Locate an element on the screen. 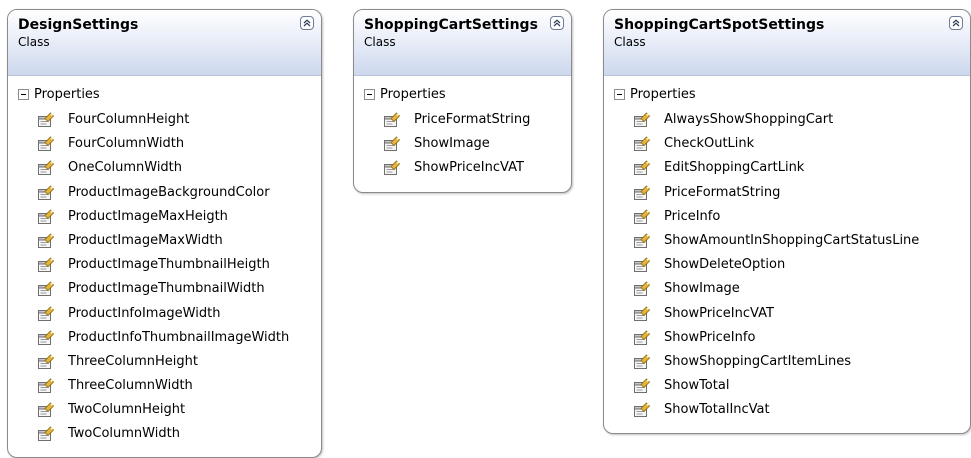 This screenshot has height=458, width=971. property-item: ShowAmountInShoppingCartStatusLine is located at coordinates (787, 241).